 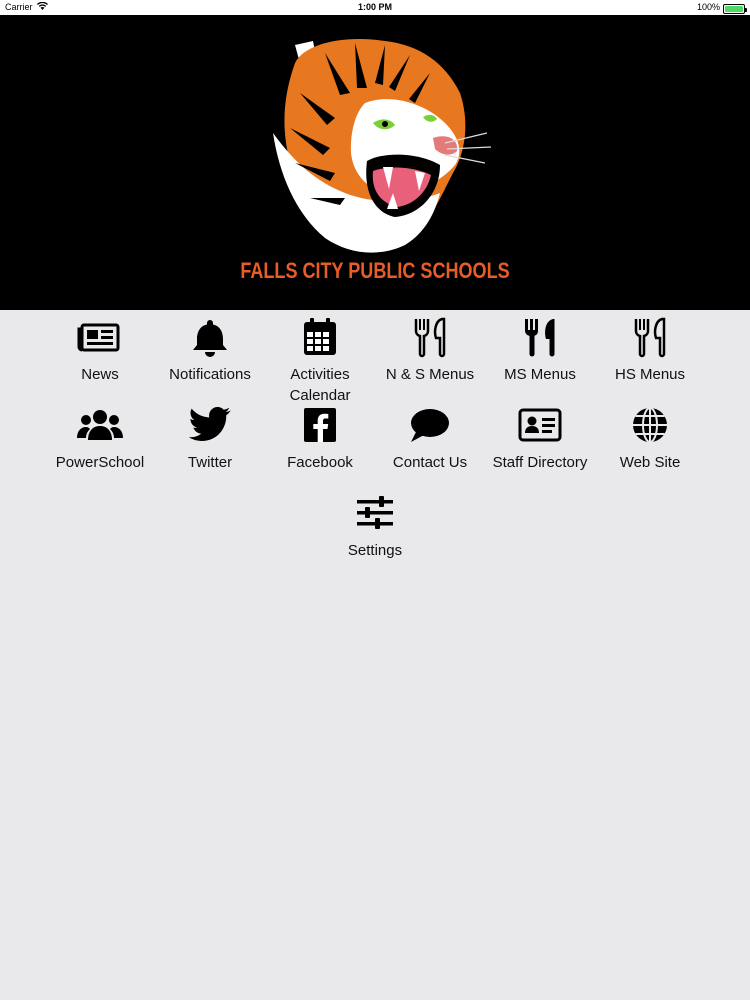 I want to click on tile-label: Activities Calendar, so click(x=320, y=385).